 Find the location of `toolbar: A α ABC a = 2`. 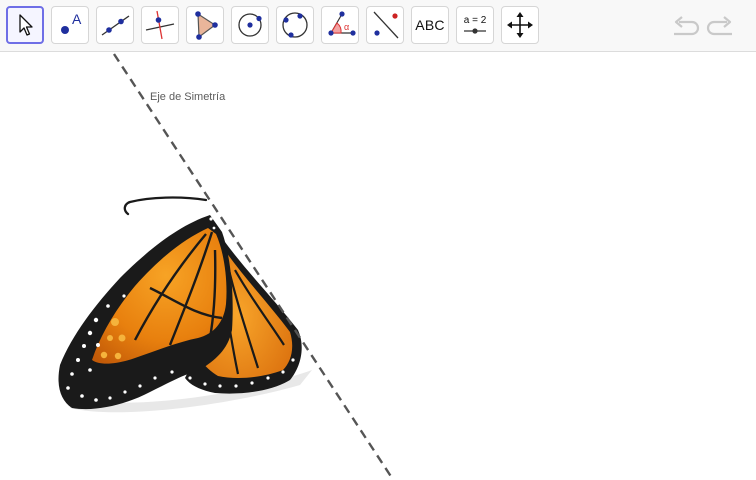

toolbar: A α ABC a = 2 is located at coordinates (378, 26).